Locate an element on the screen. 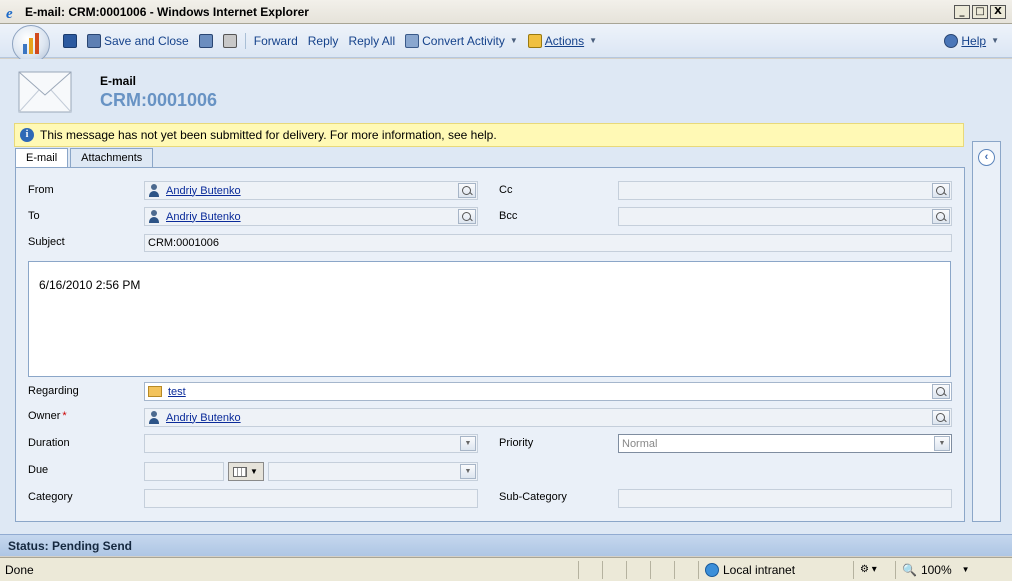 The height and width of the screenshot is (581, 1012). help-button: Help ▼ is located at coordinates (971, 41).